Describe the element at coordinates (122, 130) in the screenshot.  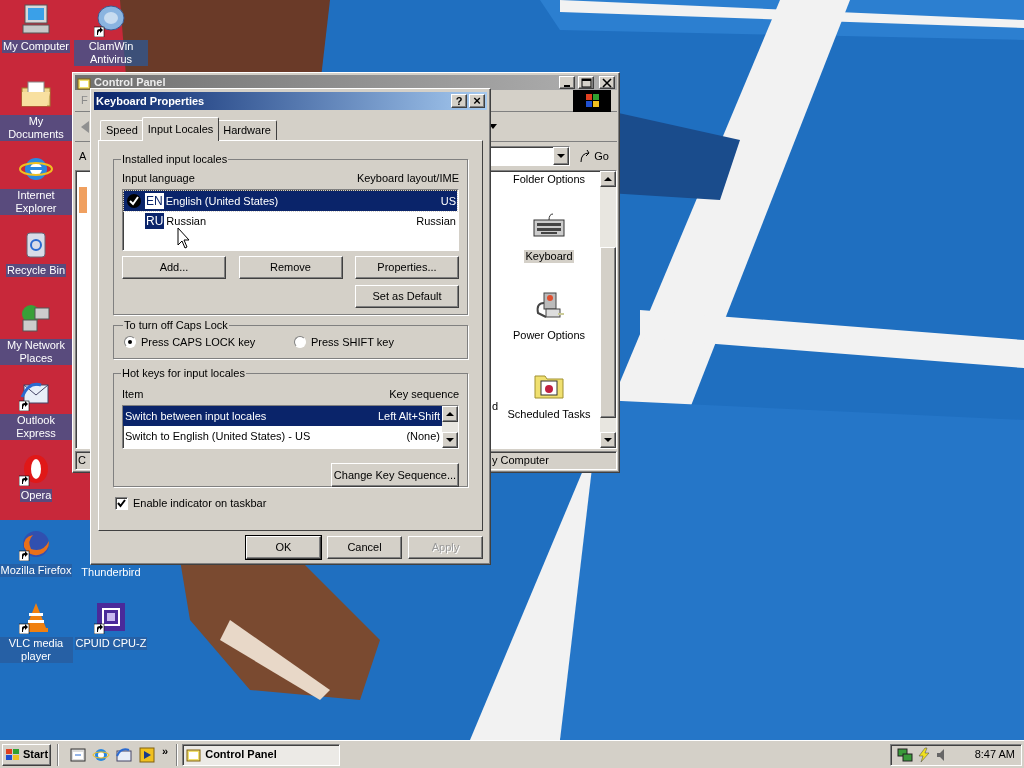
I see `tab: Speed` at that location.